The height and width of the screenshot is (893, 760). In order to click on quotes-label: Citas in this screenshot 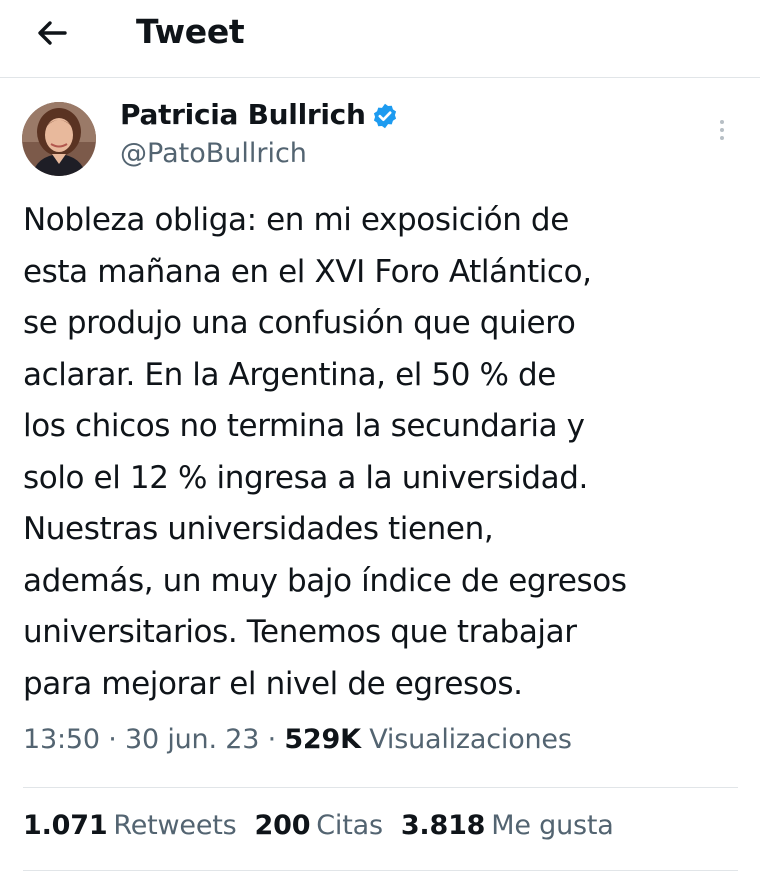, I will do `click(349, 825)`.